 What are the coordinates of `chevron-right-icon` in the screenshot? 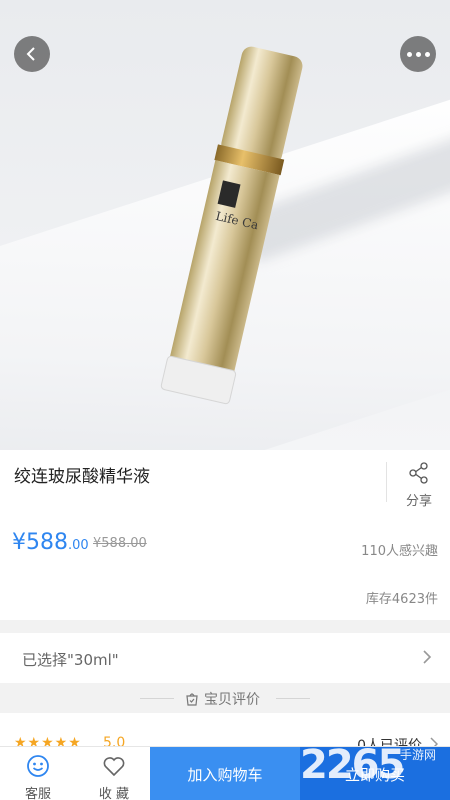 It's located at (427, 657).